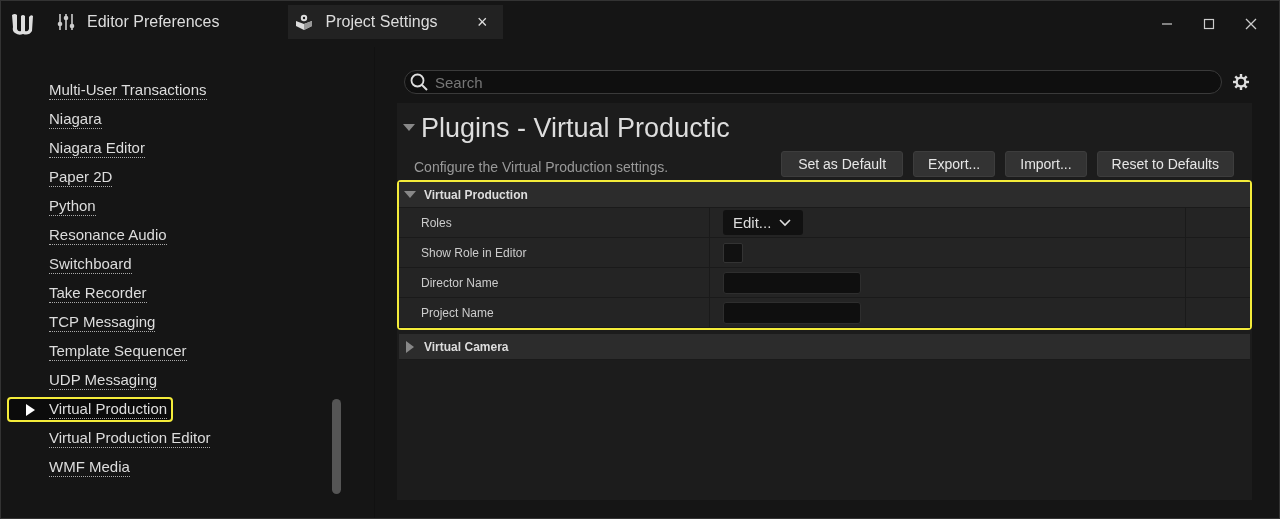 This screenshot has height=519, width=1280. Describe the element at coordinates (813, 82) in the screenshot. I see `search-field: Search` at that location.